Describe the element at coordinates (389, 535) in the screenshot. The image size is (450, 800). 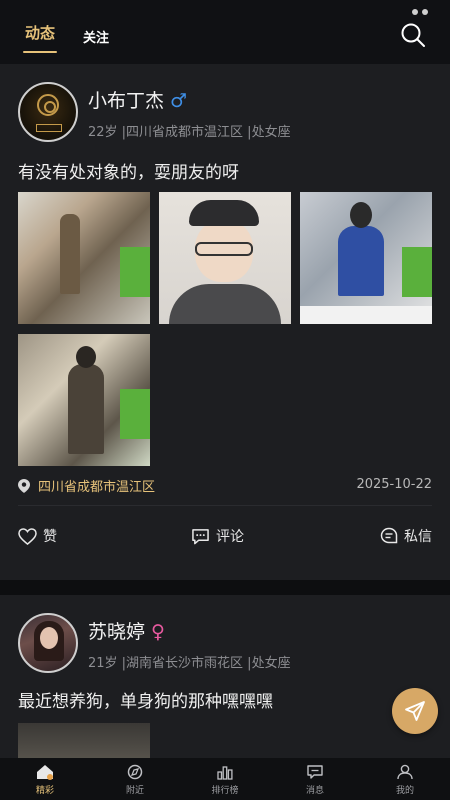
I see `chat-bubble-icon` at that location.